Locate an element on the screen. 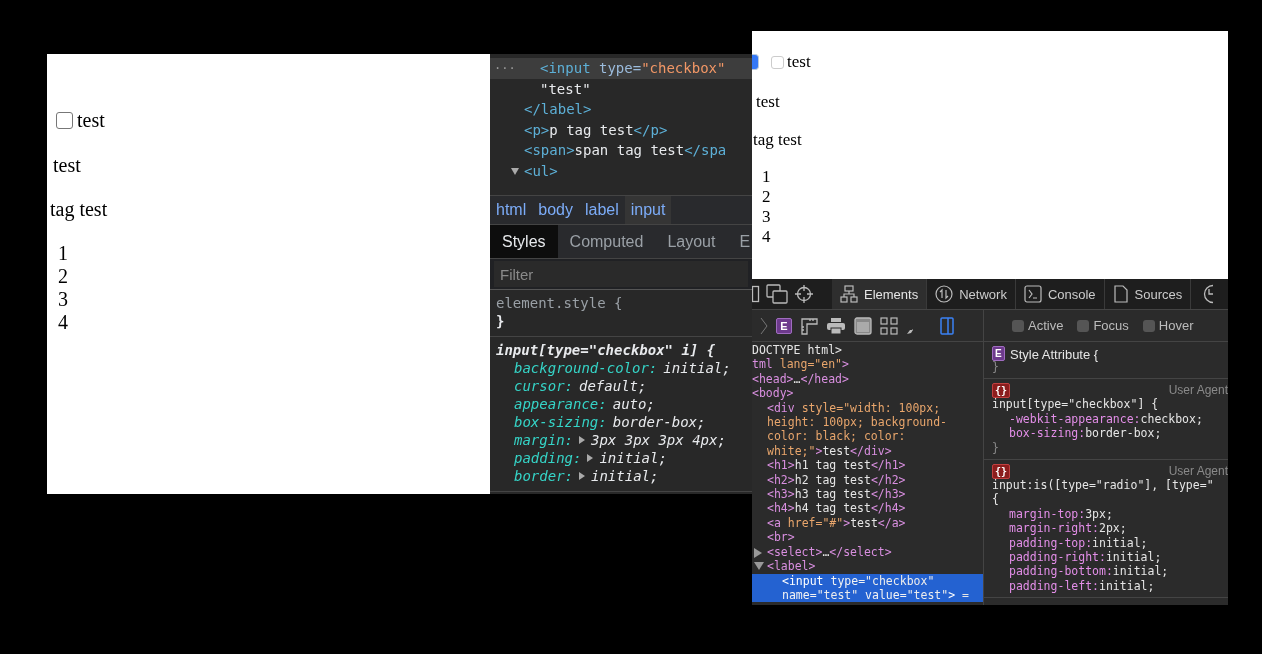  css-property: margin: is located at coordinates (543, 440).